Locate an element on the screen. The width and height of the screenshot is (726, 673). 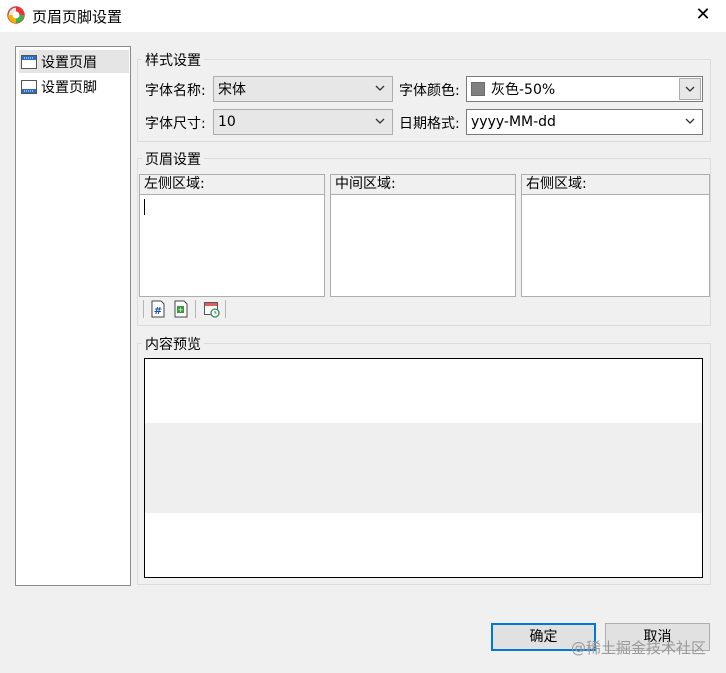
font-size-value: 10 is located at coordinates (227, 122).